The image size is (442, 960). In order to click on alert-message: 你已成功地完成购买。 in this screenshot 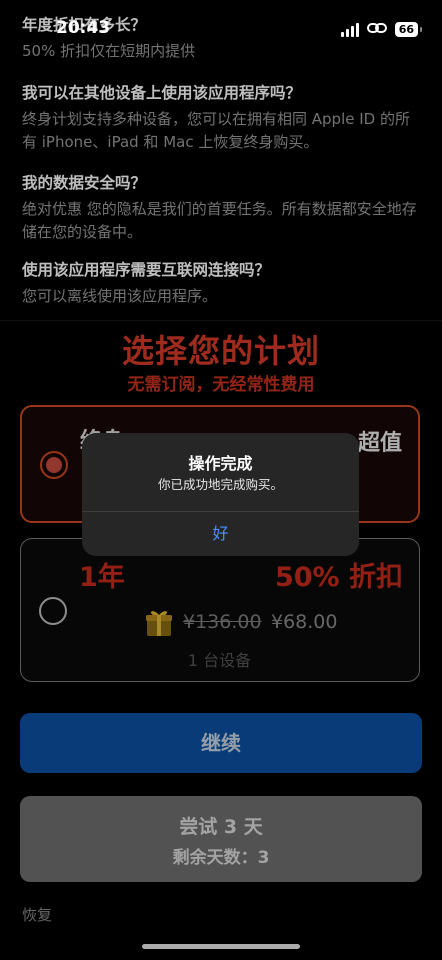, I will do `click(220, 484)`.